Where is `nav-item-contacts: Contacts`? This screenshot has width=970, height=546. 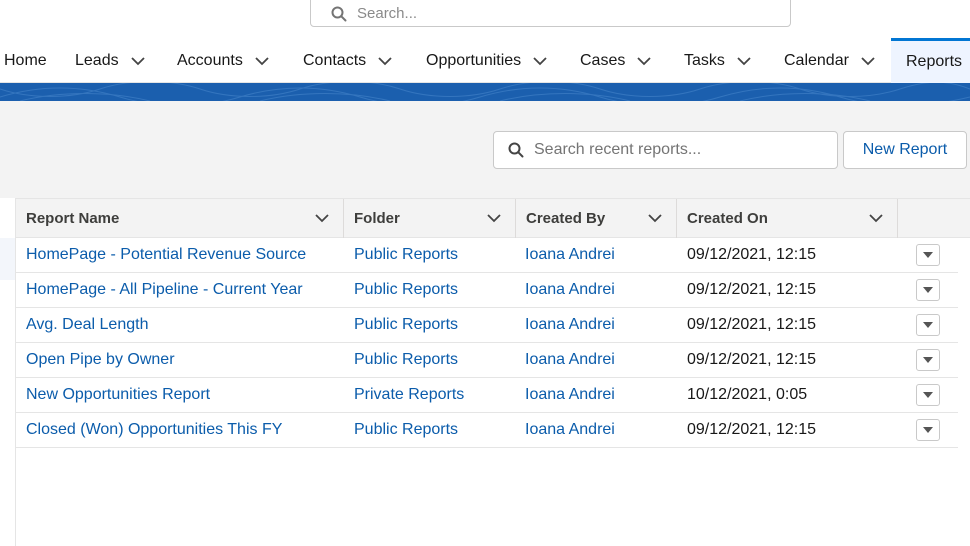
nav-item-contacts: Contacts is located at coordinates (347, 60).